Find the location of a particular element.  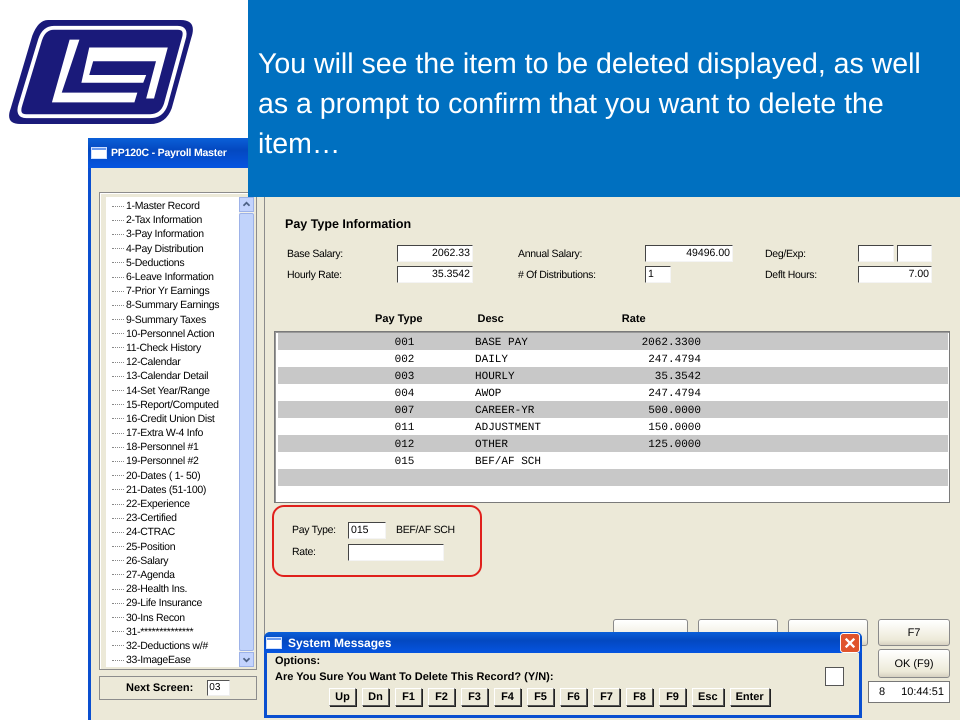

tree-item: 31-************** is located at coordinates (160, 632).